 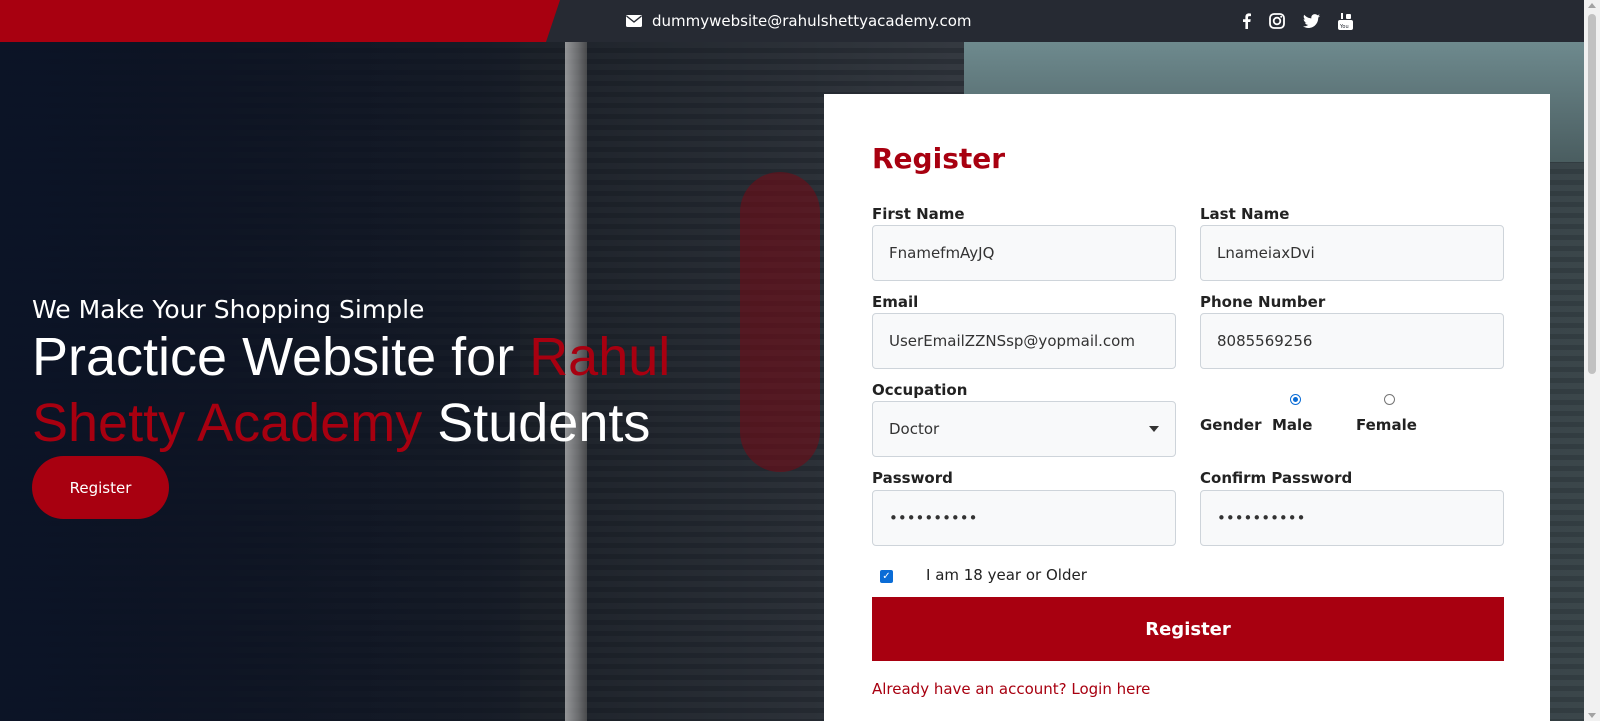 I want to click on password-input: ••••••••••, so click(x=1024, y=518).